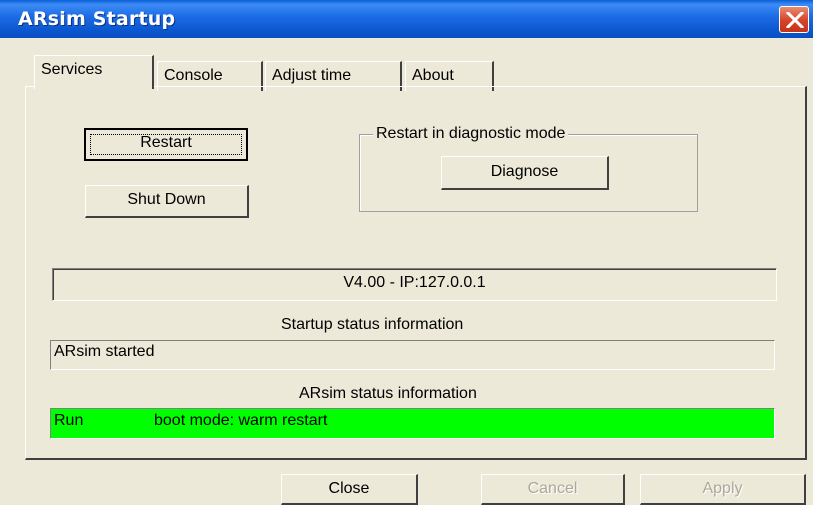  I want to click on close-button-label: Close, so click(349, 488).